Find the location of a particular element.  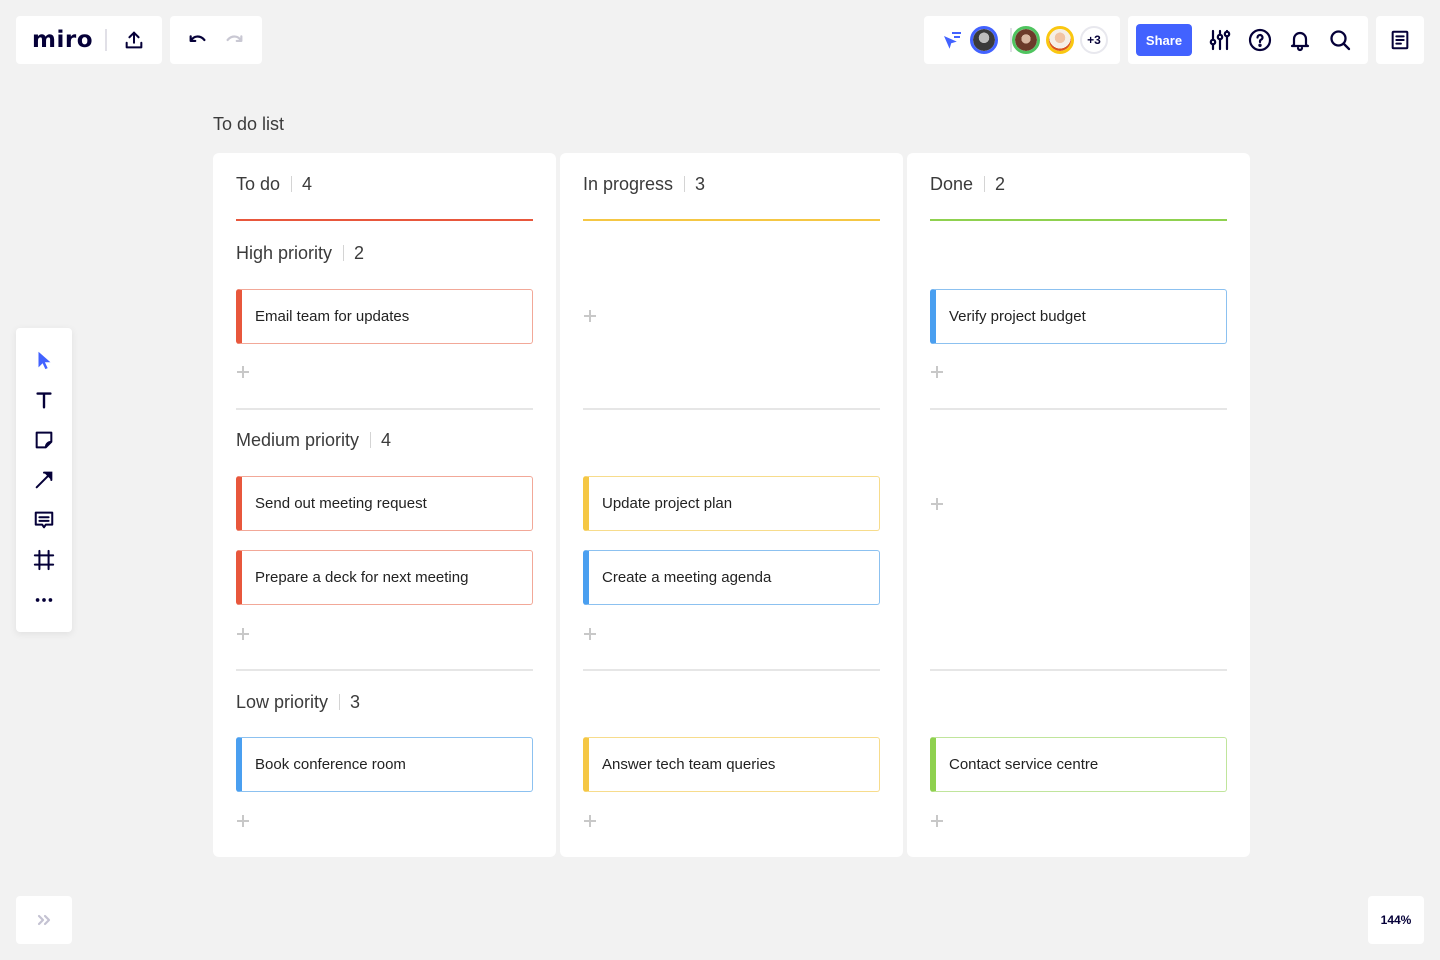

follow-cursor-button is located at coordinates (952, 40).